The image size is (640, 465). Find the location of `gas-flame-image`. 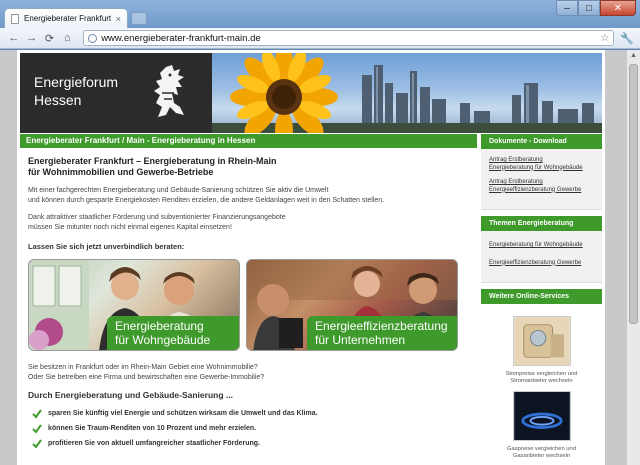

gas-flame-image is located at coordinates (541, 416).